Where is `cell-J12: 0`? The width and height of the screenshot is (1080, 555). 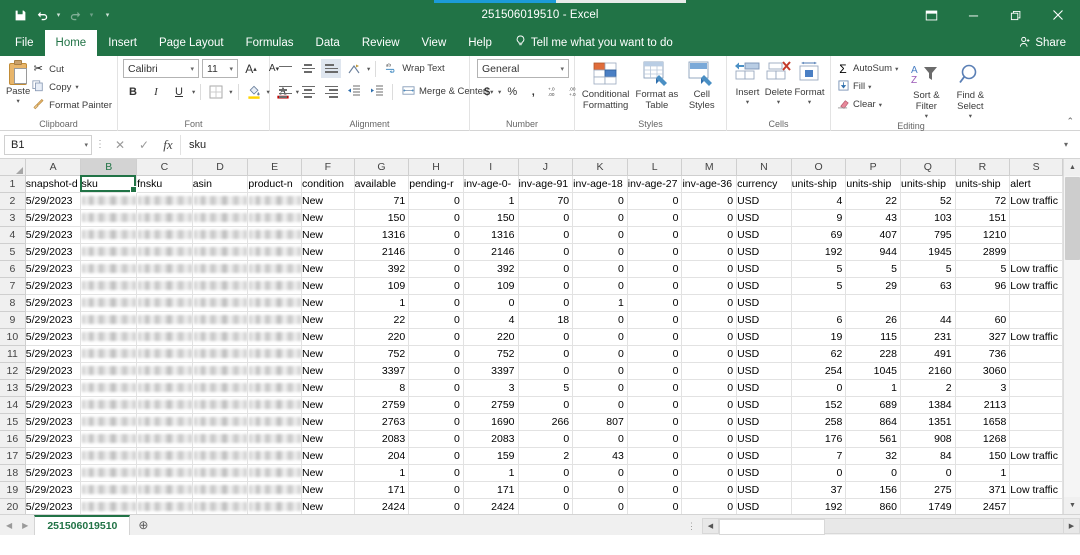 cell-J12: 0 is located at coordinates (546, 371).